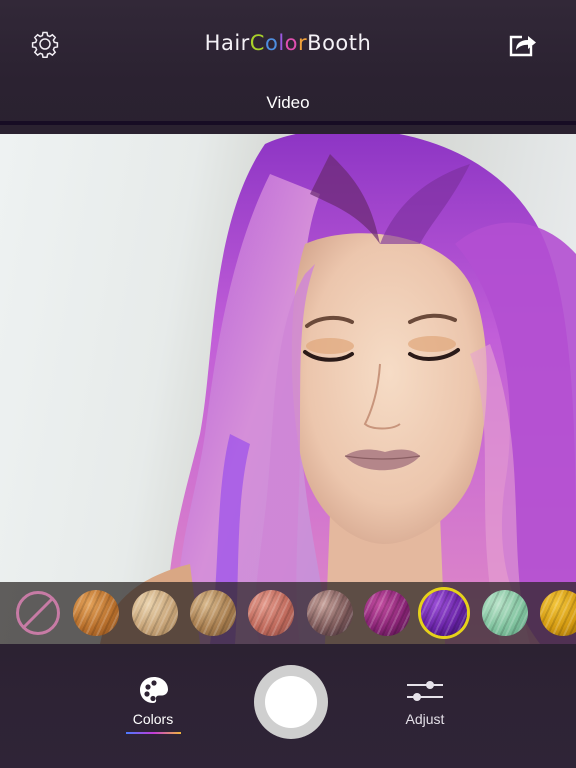  Describe the element at coordinates (523, 44) in the screenshot. I see `share-icon` at that location.